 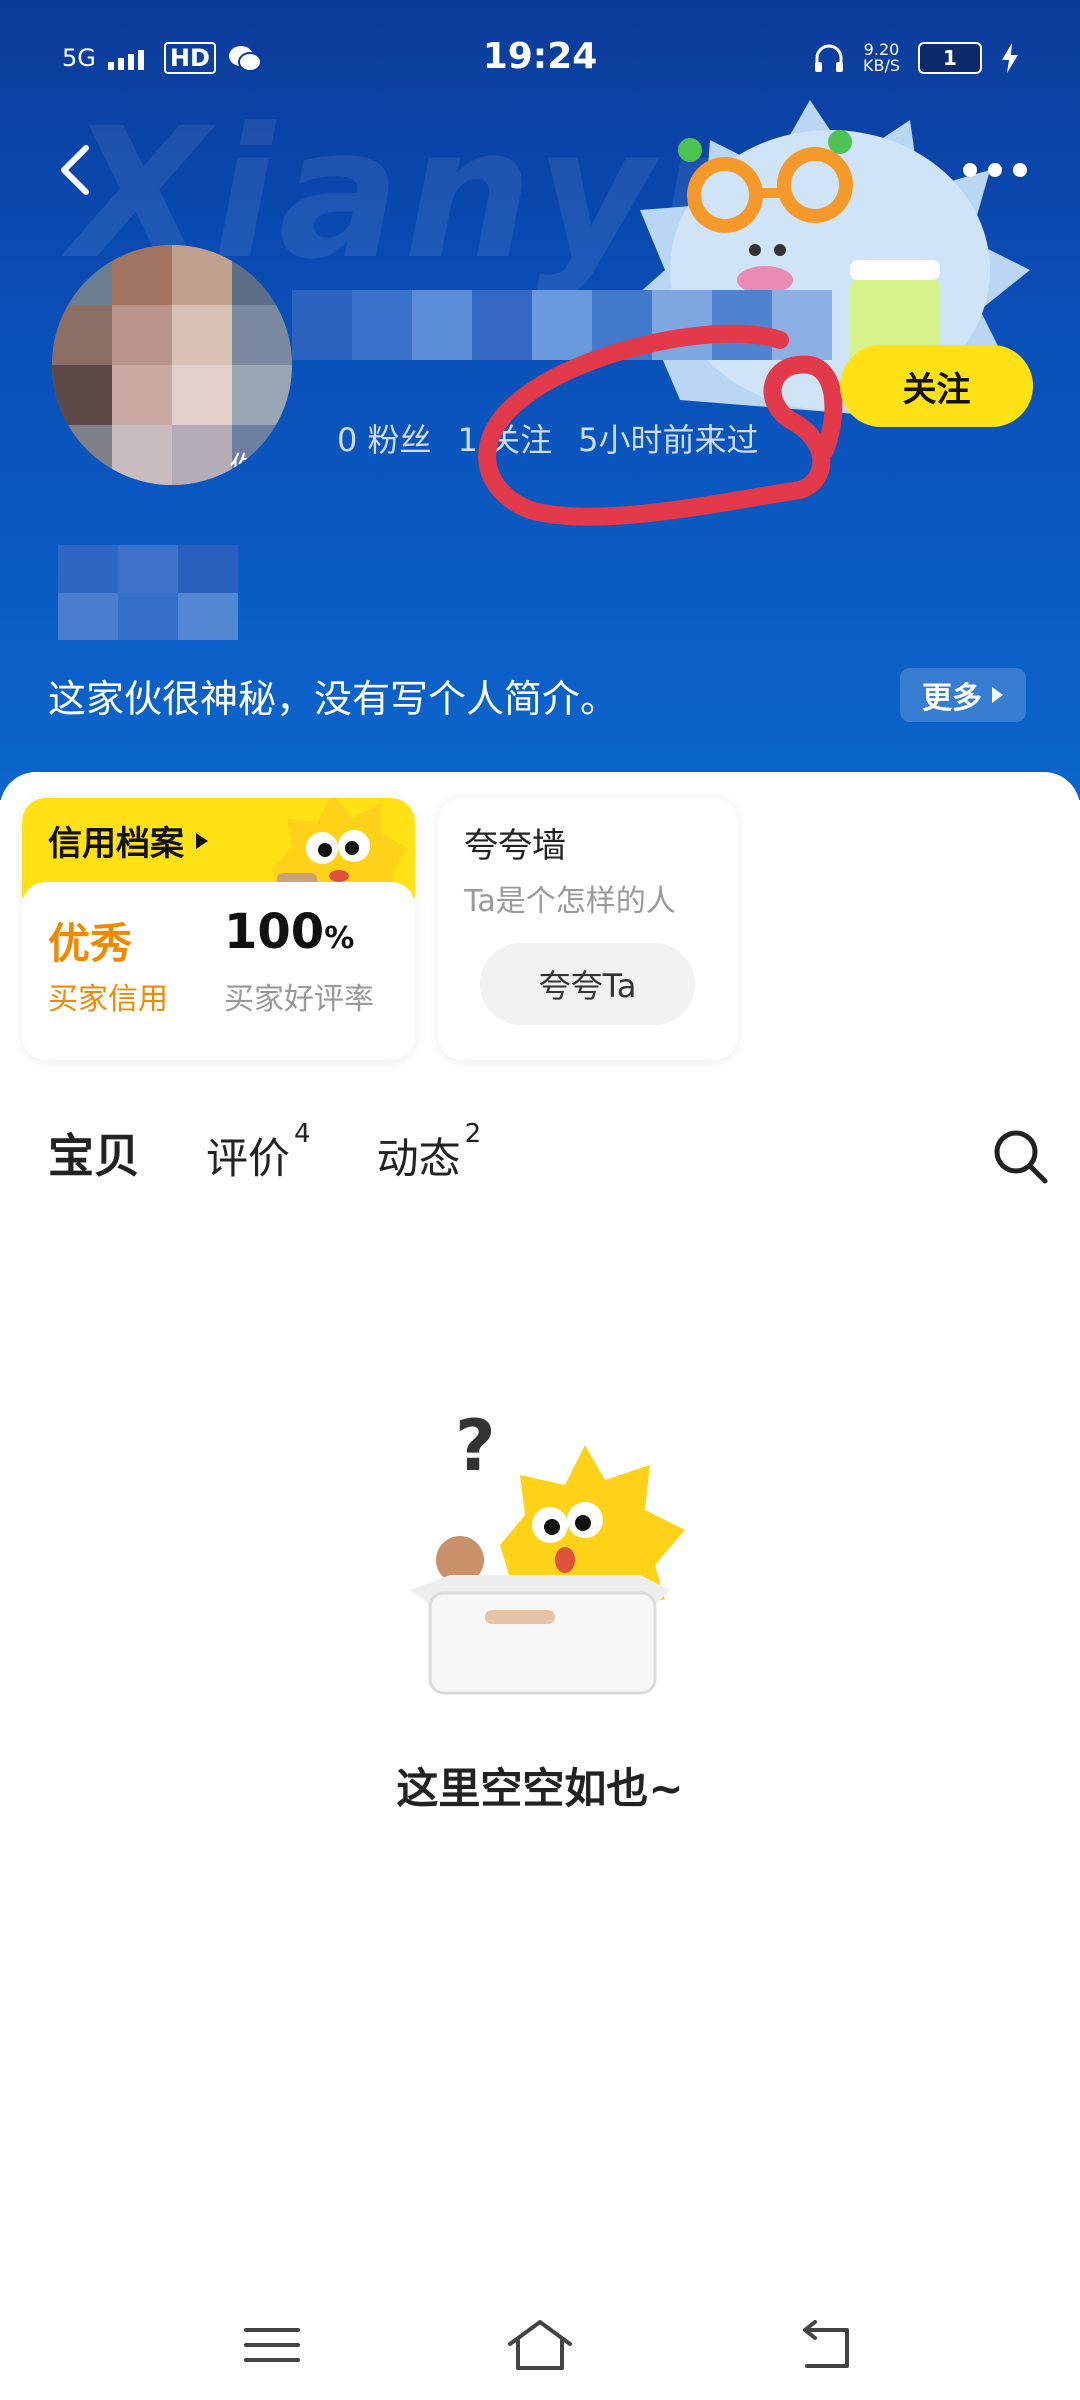 What do you see at coordinates (244, 466) in the screenshot?
I see `avatar-caption: 你` at bounding box center [244, 466].